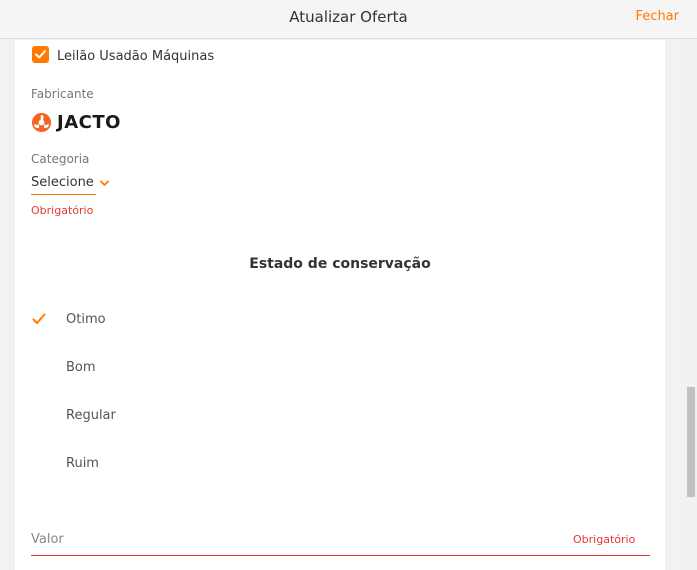 This screenshot has width=697, height=570. I want to click on value-field-label: Valor, so click(47, 539).